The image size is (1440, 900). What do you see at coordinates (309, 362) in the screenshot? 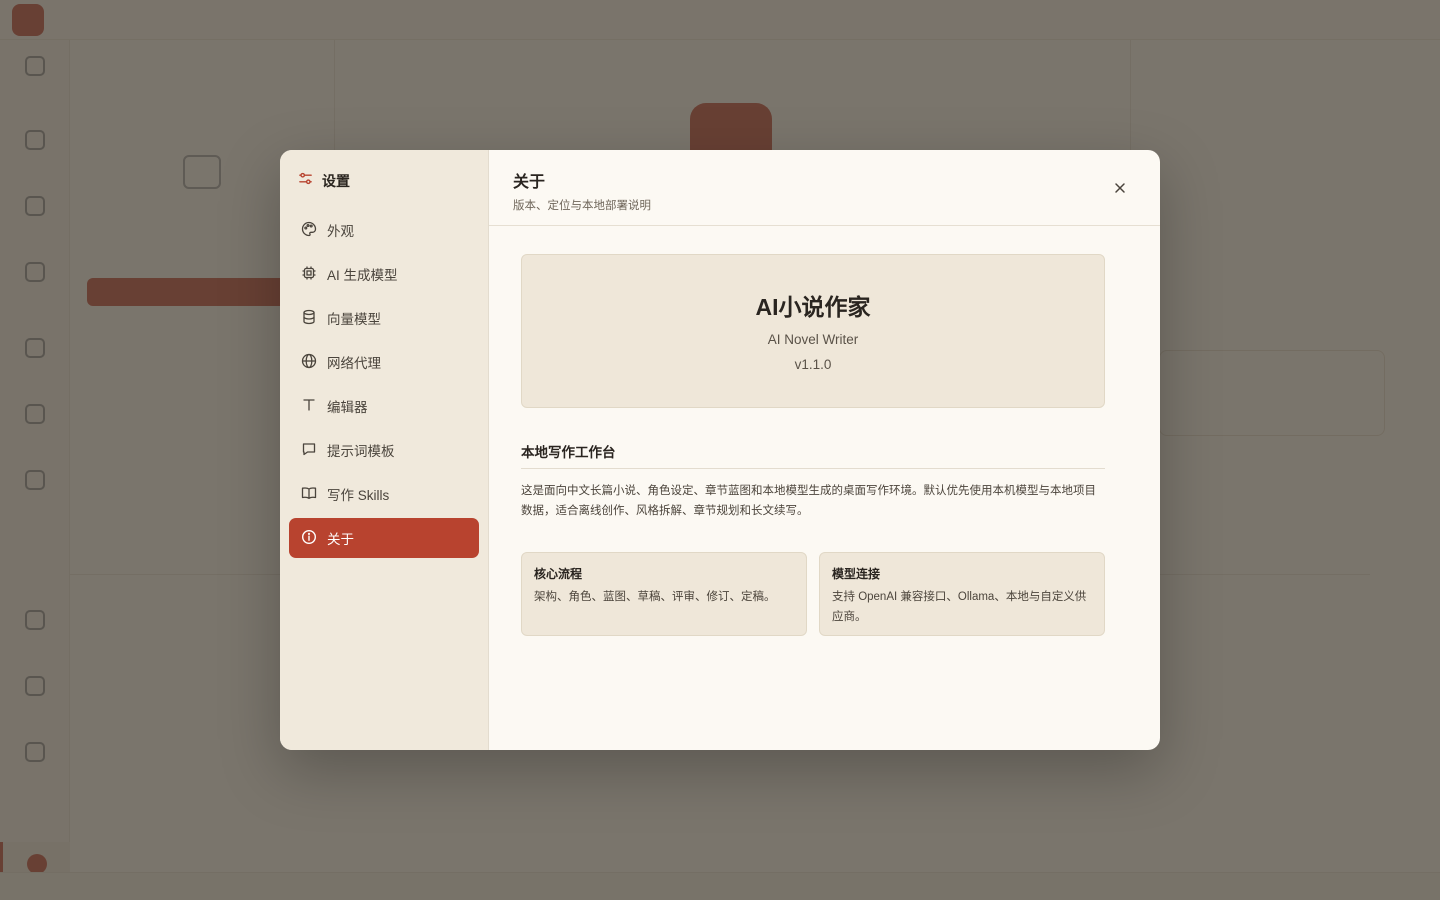
I see `globe-icon` at bounding box center [309, 362].